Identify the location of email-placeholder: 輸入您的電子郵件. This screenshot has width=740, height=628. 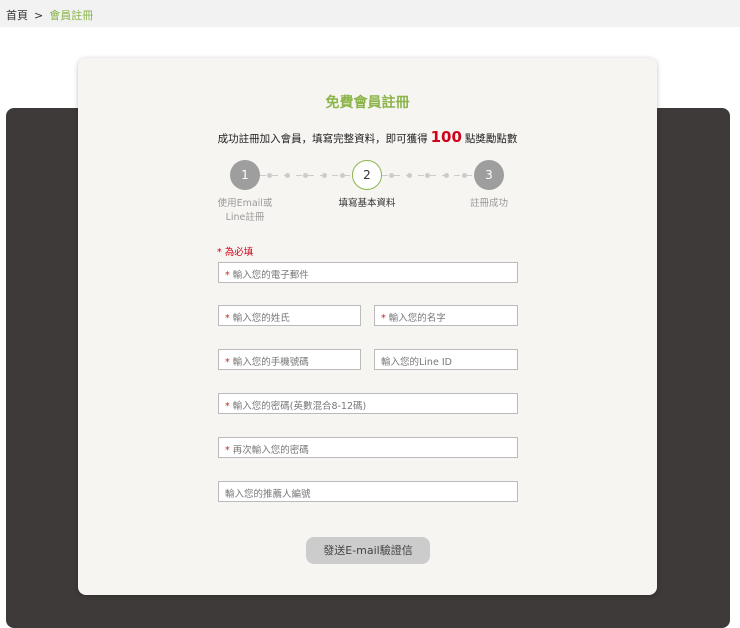
(270, 275).